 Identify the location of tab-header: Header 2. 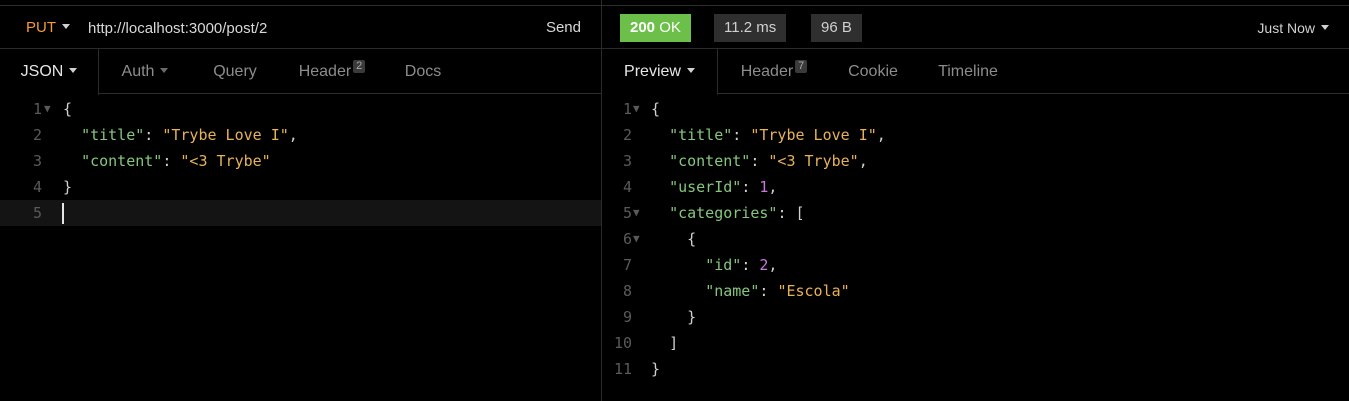
(332, 71).